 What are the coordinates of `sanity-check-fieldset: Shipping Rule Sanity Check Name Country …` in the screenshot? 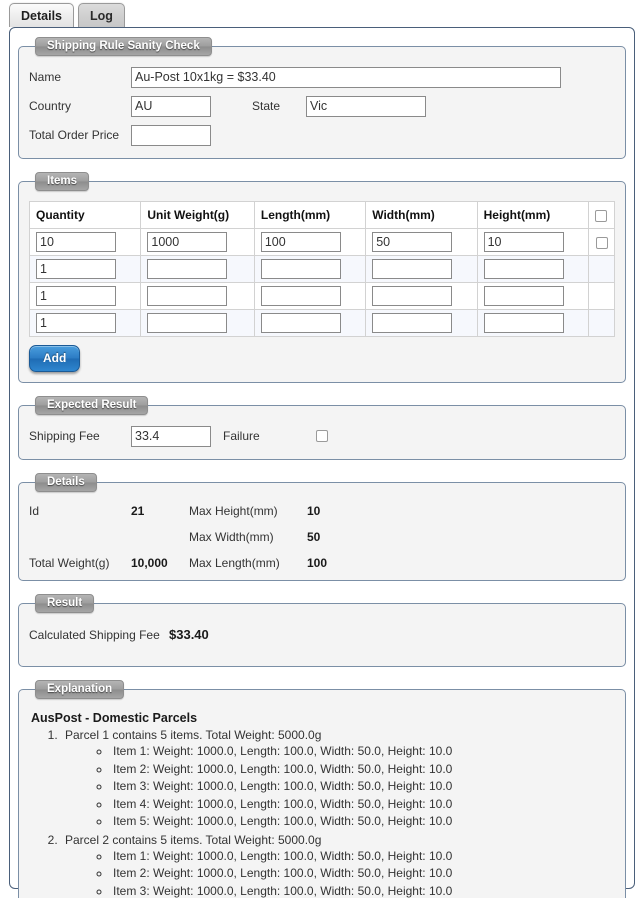 It's located at (322, 98).